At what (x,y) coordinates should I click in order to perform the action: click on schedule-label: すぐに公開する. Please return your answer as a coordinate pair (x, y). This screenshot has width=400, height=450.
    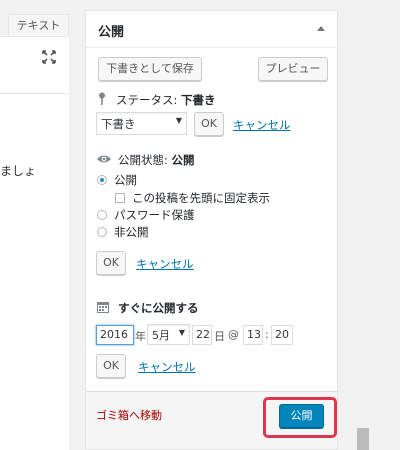
    Looking at the image, I should click on (158, 308).